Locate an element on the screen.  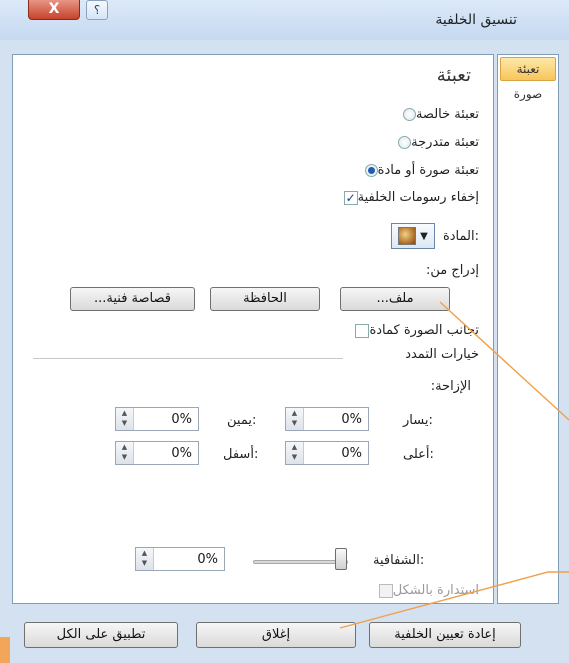
option-picture-fill: تعبئة صورة أو مادة is located at coordinates (419, 170).